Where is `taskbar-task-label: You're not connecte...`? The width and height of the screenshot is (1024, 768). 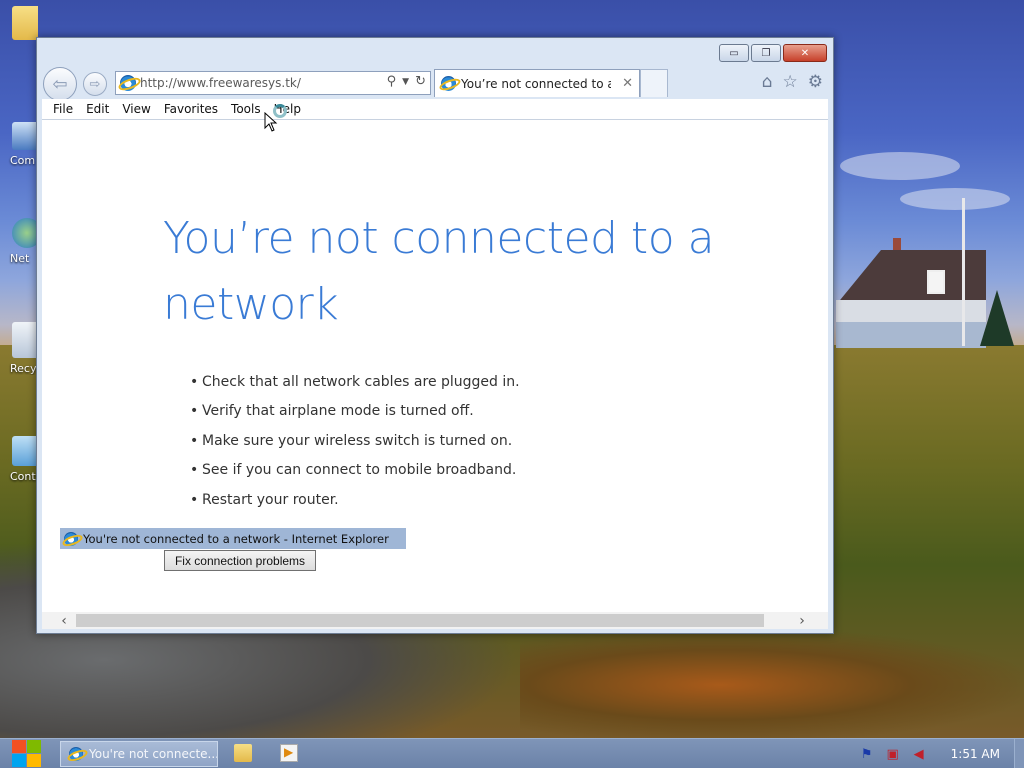 taskbar-task-label: You're not connecte... is located at coordinates (153, 754).